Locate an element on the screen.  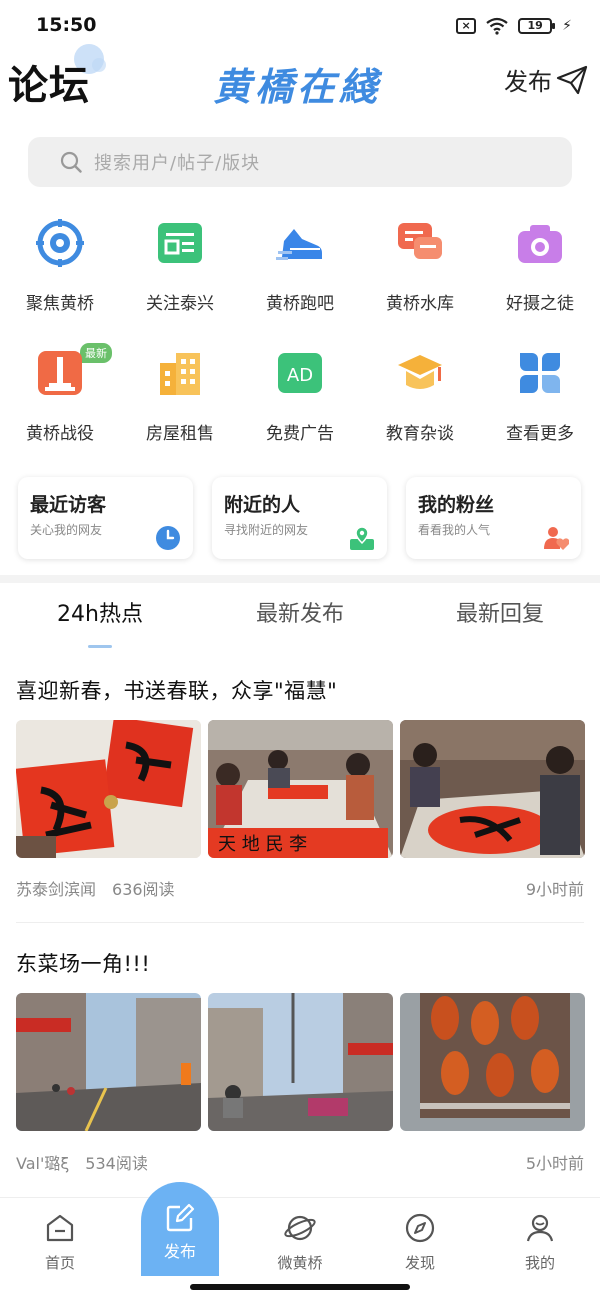
card-title: 我的粉丝 is located at coordinates (456, 505).